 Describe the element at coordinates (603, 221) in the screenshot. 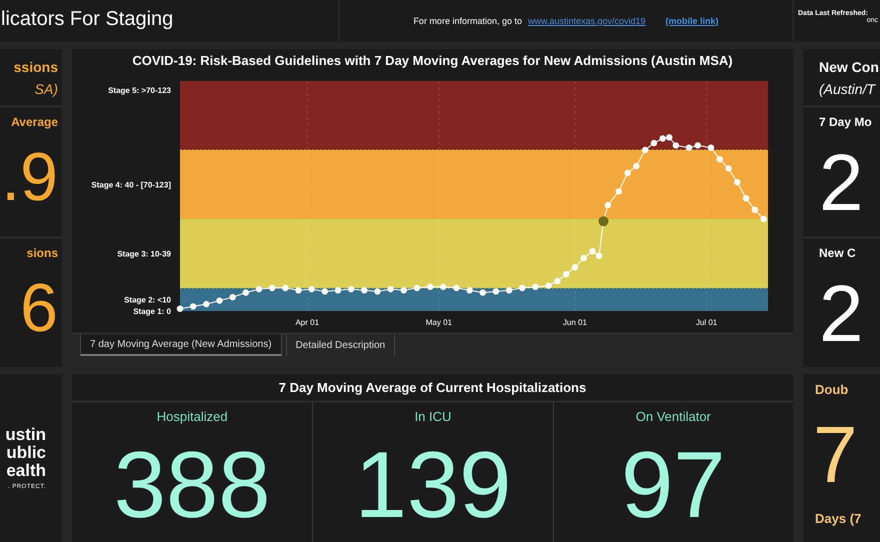

I see `highlighted-point` at that location.